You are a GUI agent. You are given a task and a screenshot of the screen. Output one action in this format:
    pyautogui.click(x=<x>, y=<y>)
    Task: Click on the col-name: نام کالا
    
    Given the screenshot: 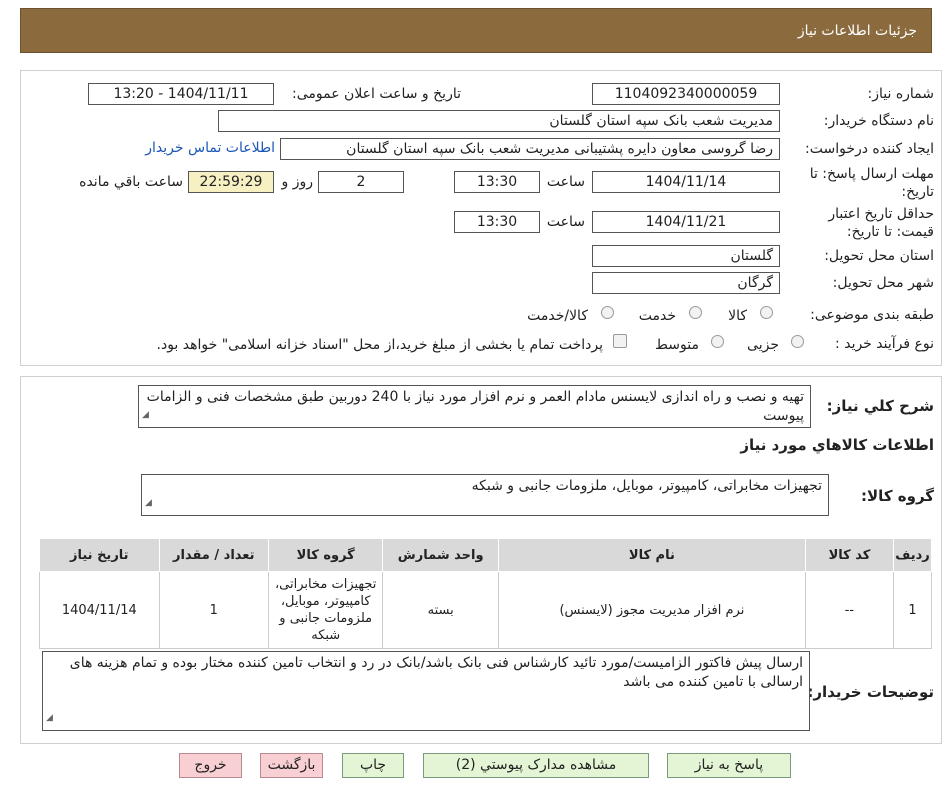 What is the action you would take?
    pyautogui.click(x=651, y=555)
    